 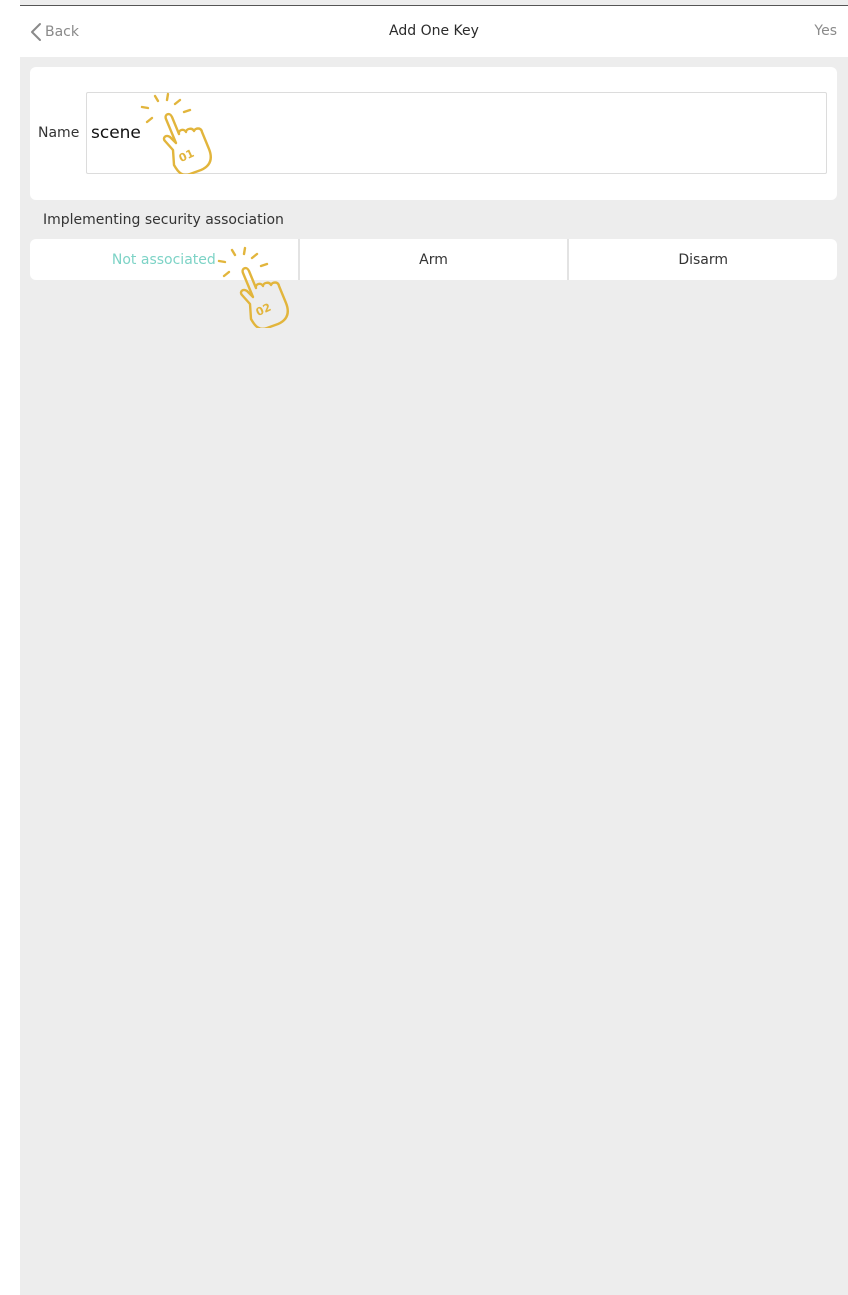 I want to click on security-association-selector: Not associated Arm Disarm, so click(x=433, y=259).